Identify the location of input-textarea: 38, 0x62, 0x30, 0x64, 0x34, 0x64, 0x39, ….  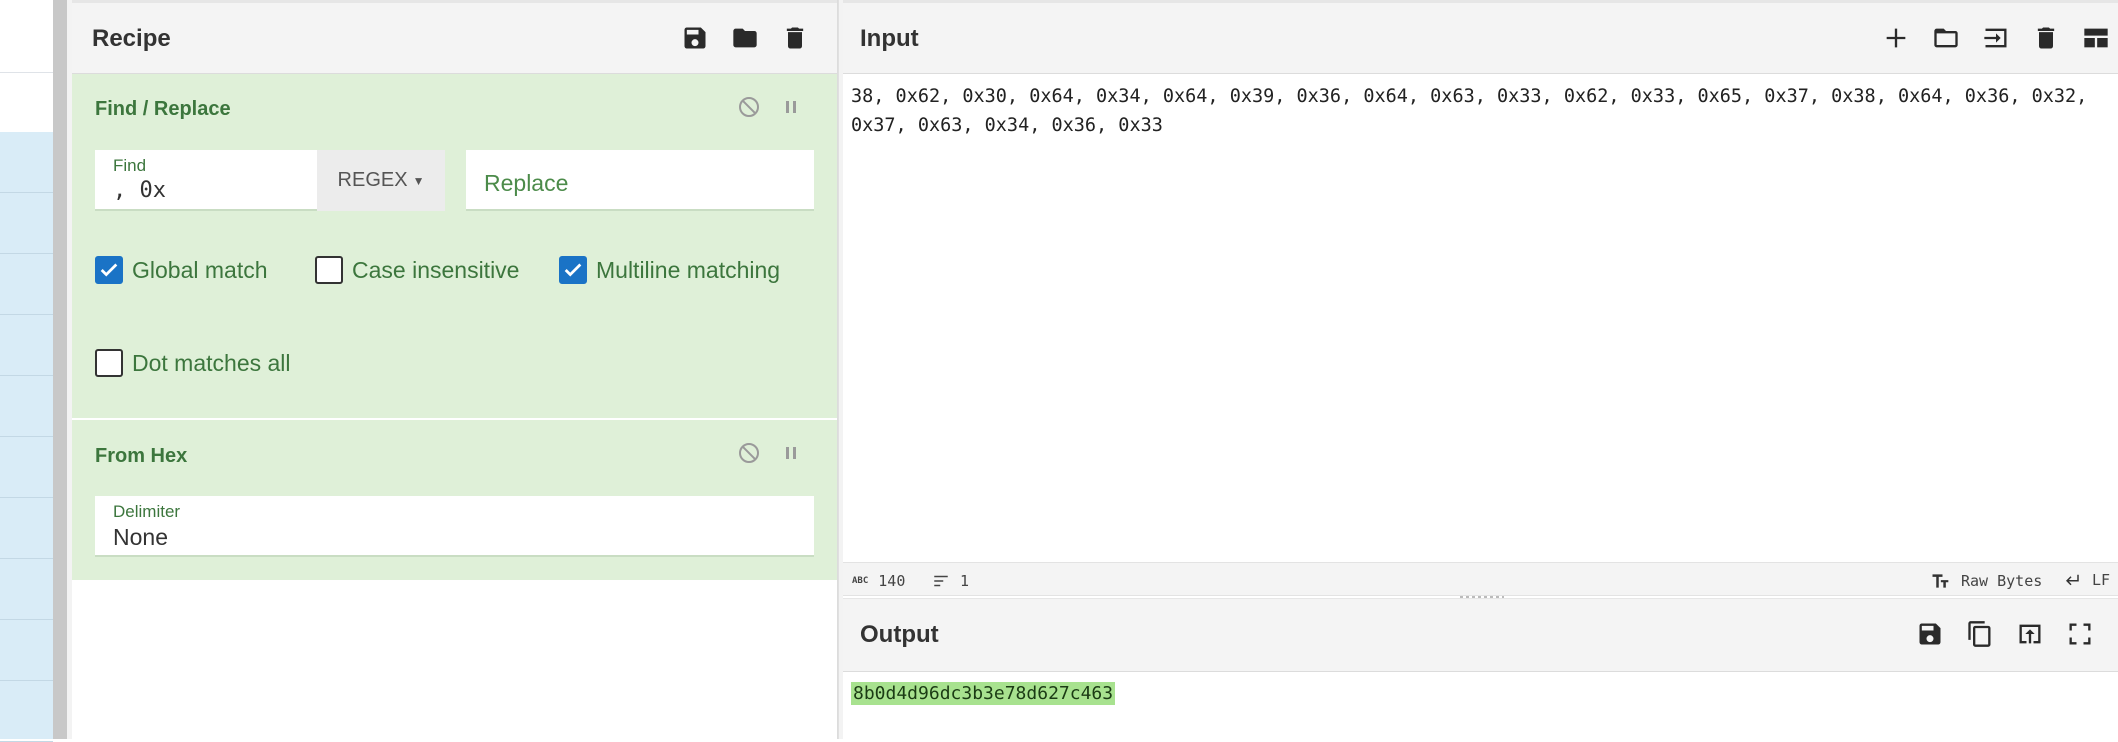
(1476, 111).